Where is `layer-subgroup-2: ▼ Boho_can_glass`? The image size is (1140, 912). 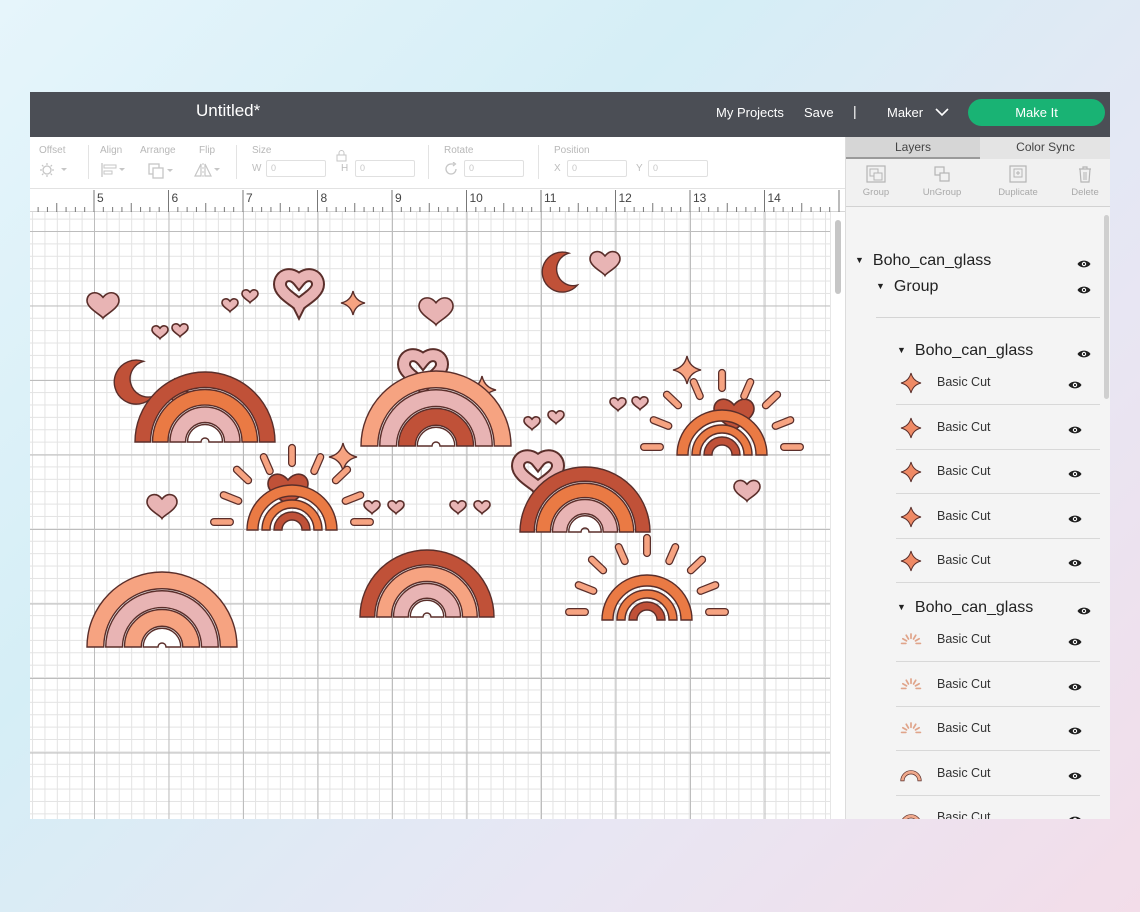
layer-subgroup-2: ▼ Boho_can_glass is located at coordinates (965, 608).